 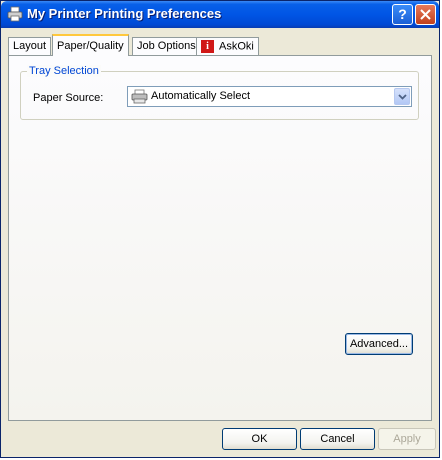 I want to click on ok-button: OK, so click(x=259, y=439).